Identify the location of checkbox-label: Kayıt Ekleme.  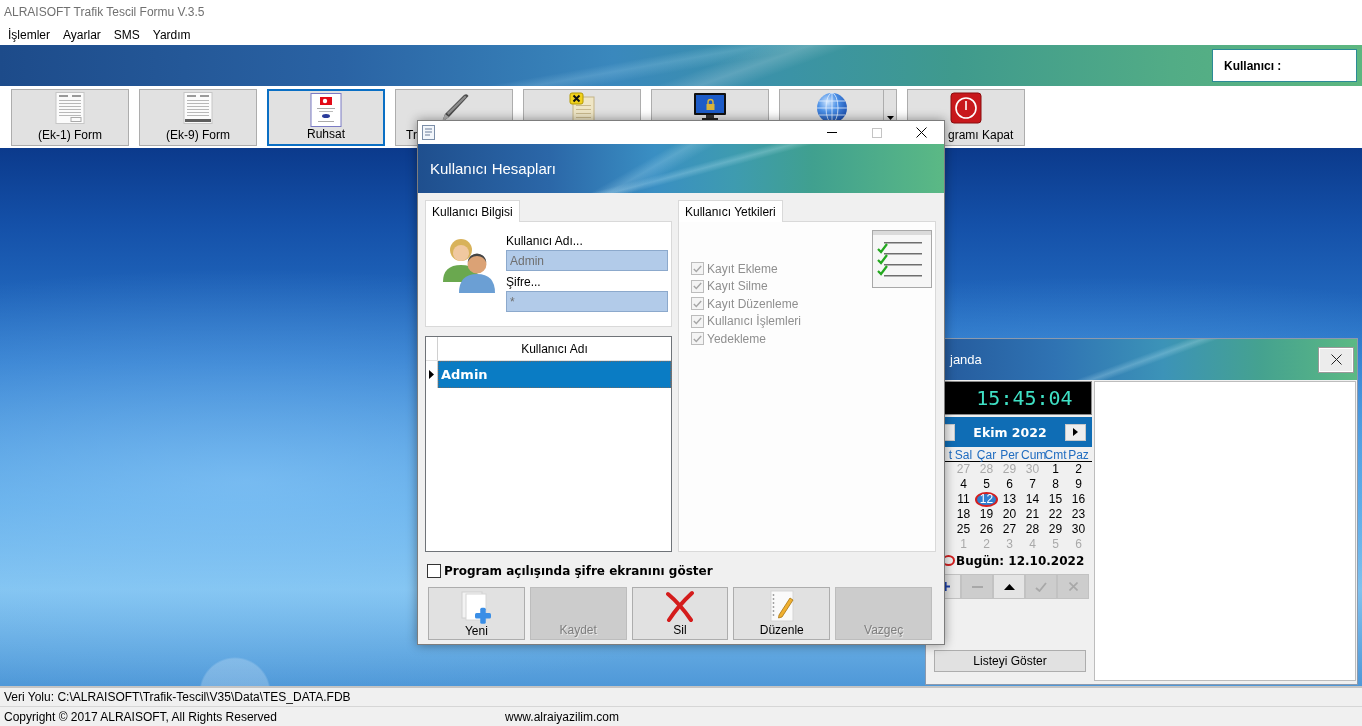
(742, 268).